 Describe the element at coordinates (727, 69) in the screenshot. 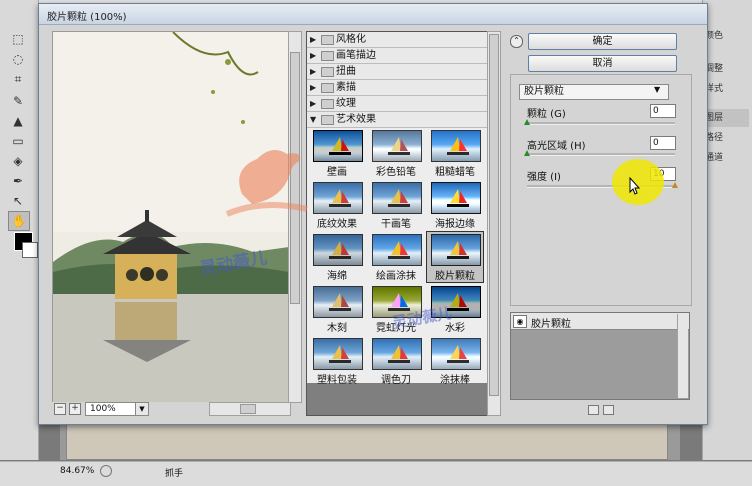

I see `panel-tab-adjust: 调整` at that location.